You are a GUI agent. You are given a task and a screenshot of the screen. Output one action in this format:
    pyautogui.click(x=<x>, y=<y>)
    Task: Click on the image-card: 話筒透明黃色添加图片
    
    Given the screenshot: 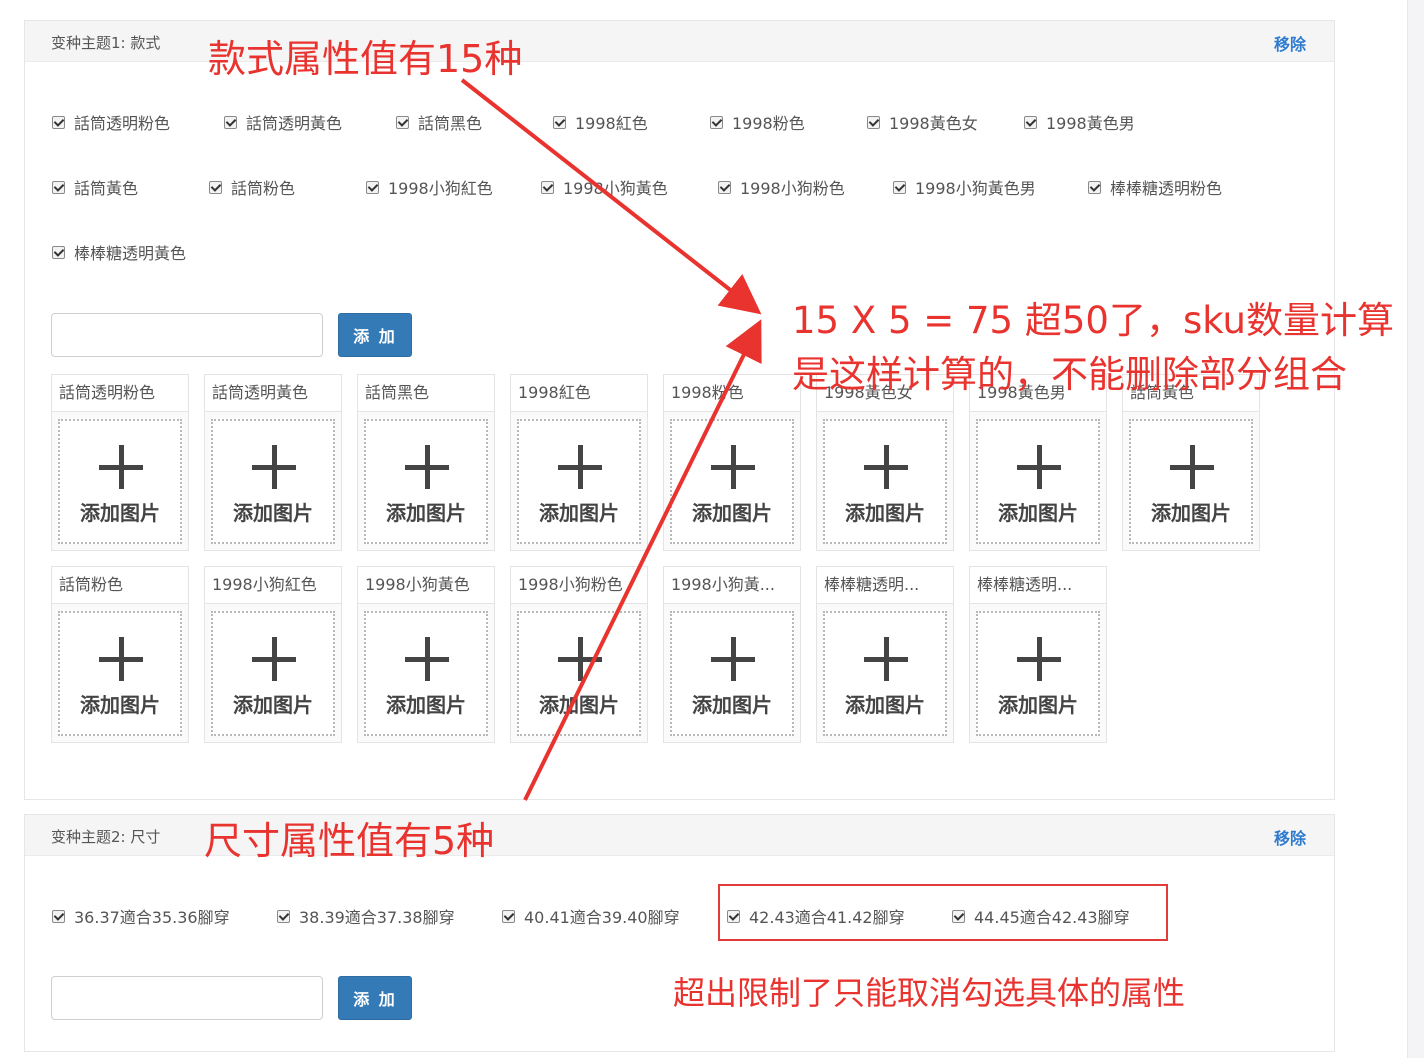 What is the action you would take?
    pyautogui.click(x=273, y=462)
    